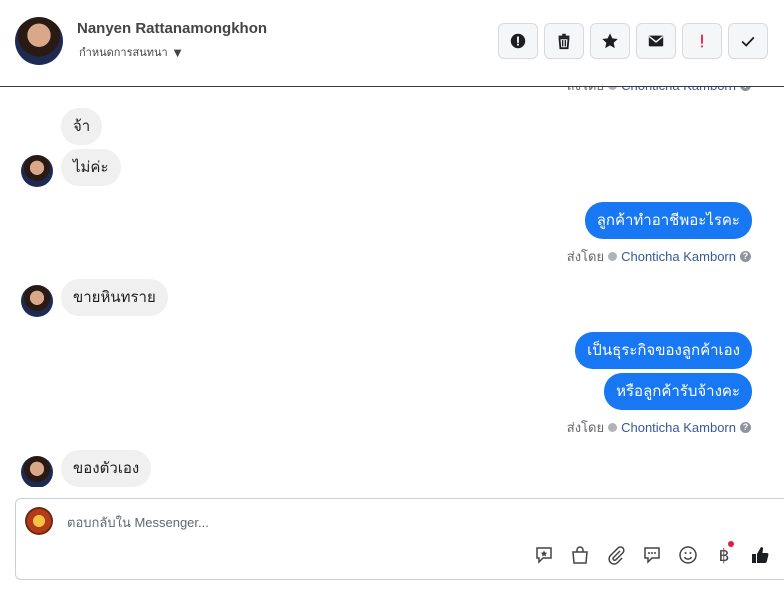  I want to click on like-icon, so click(760, 555).